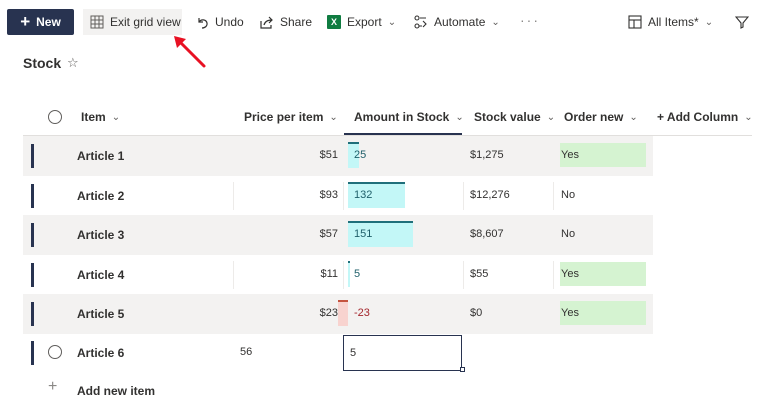  What do you see at coordinates (462, 369) in the screenshot?
I see `fill-handle` at bounding box center [462, 369].